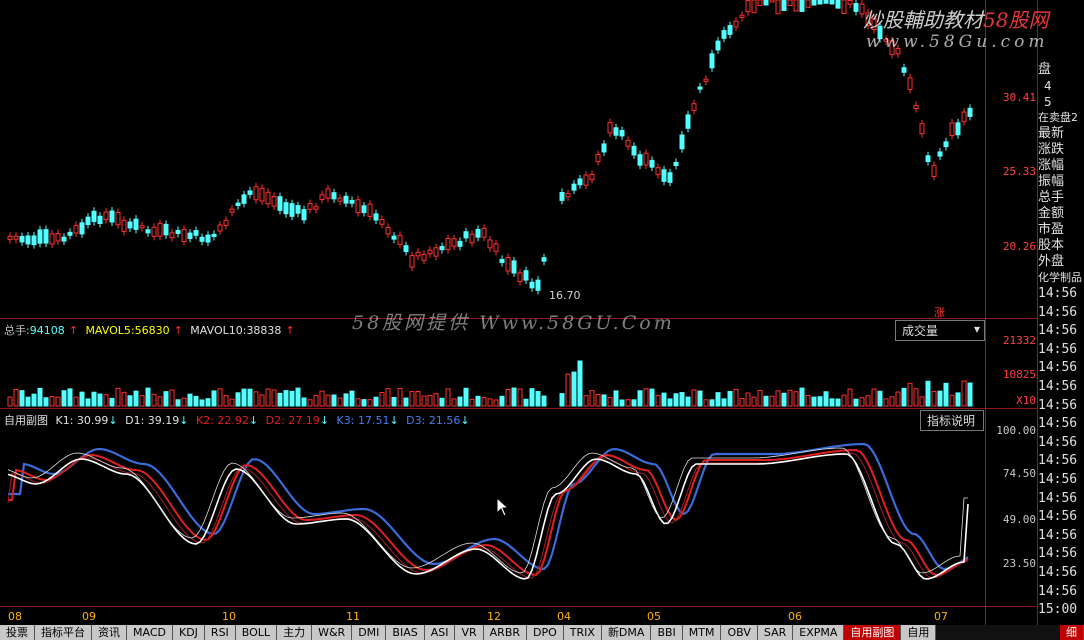 Image resolution: width=1084 pixels, height=640 pixels. Describe the element at coordinates (702, 632) in the screenshot. I see `tab-mtm: MTM` at that location.